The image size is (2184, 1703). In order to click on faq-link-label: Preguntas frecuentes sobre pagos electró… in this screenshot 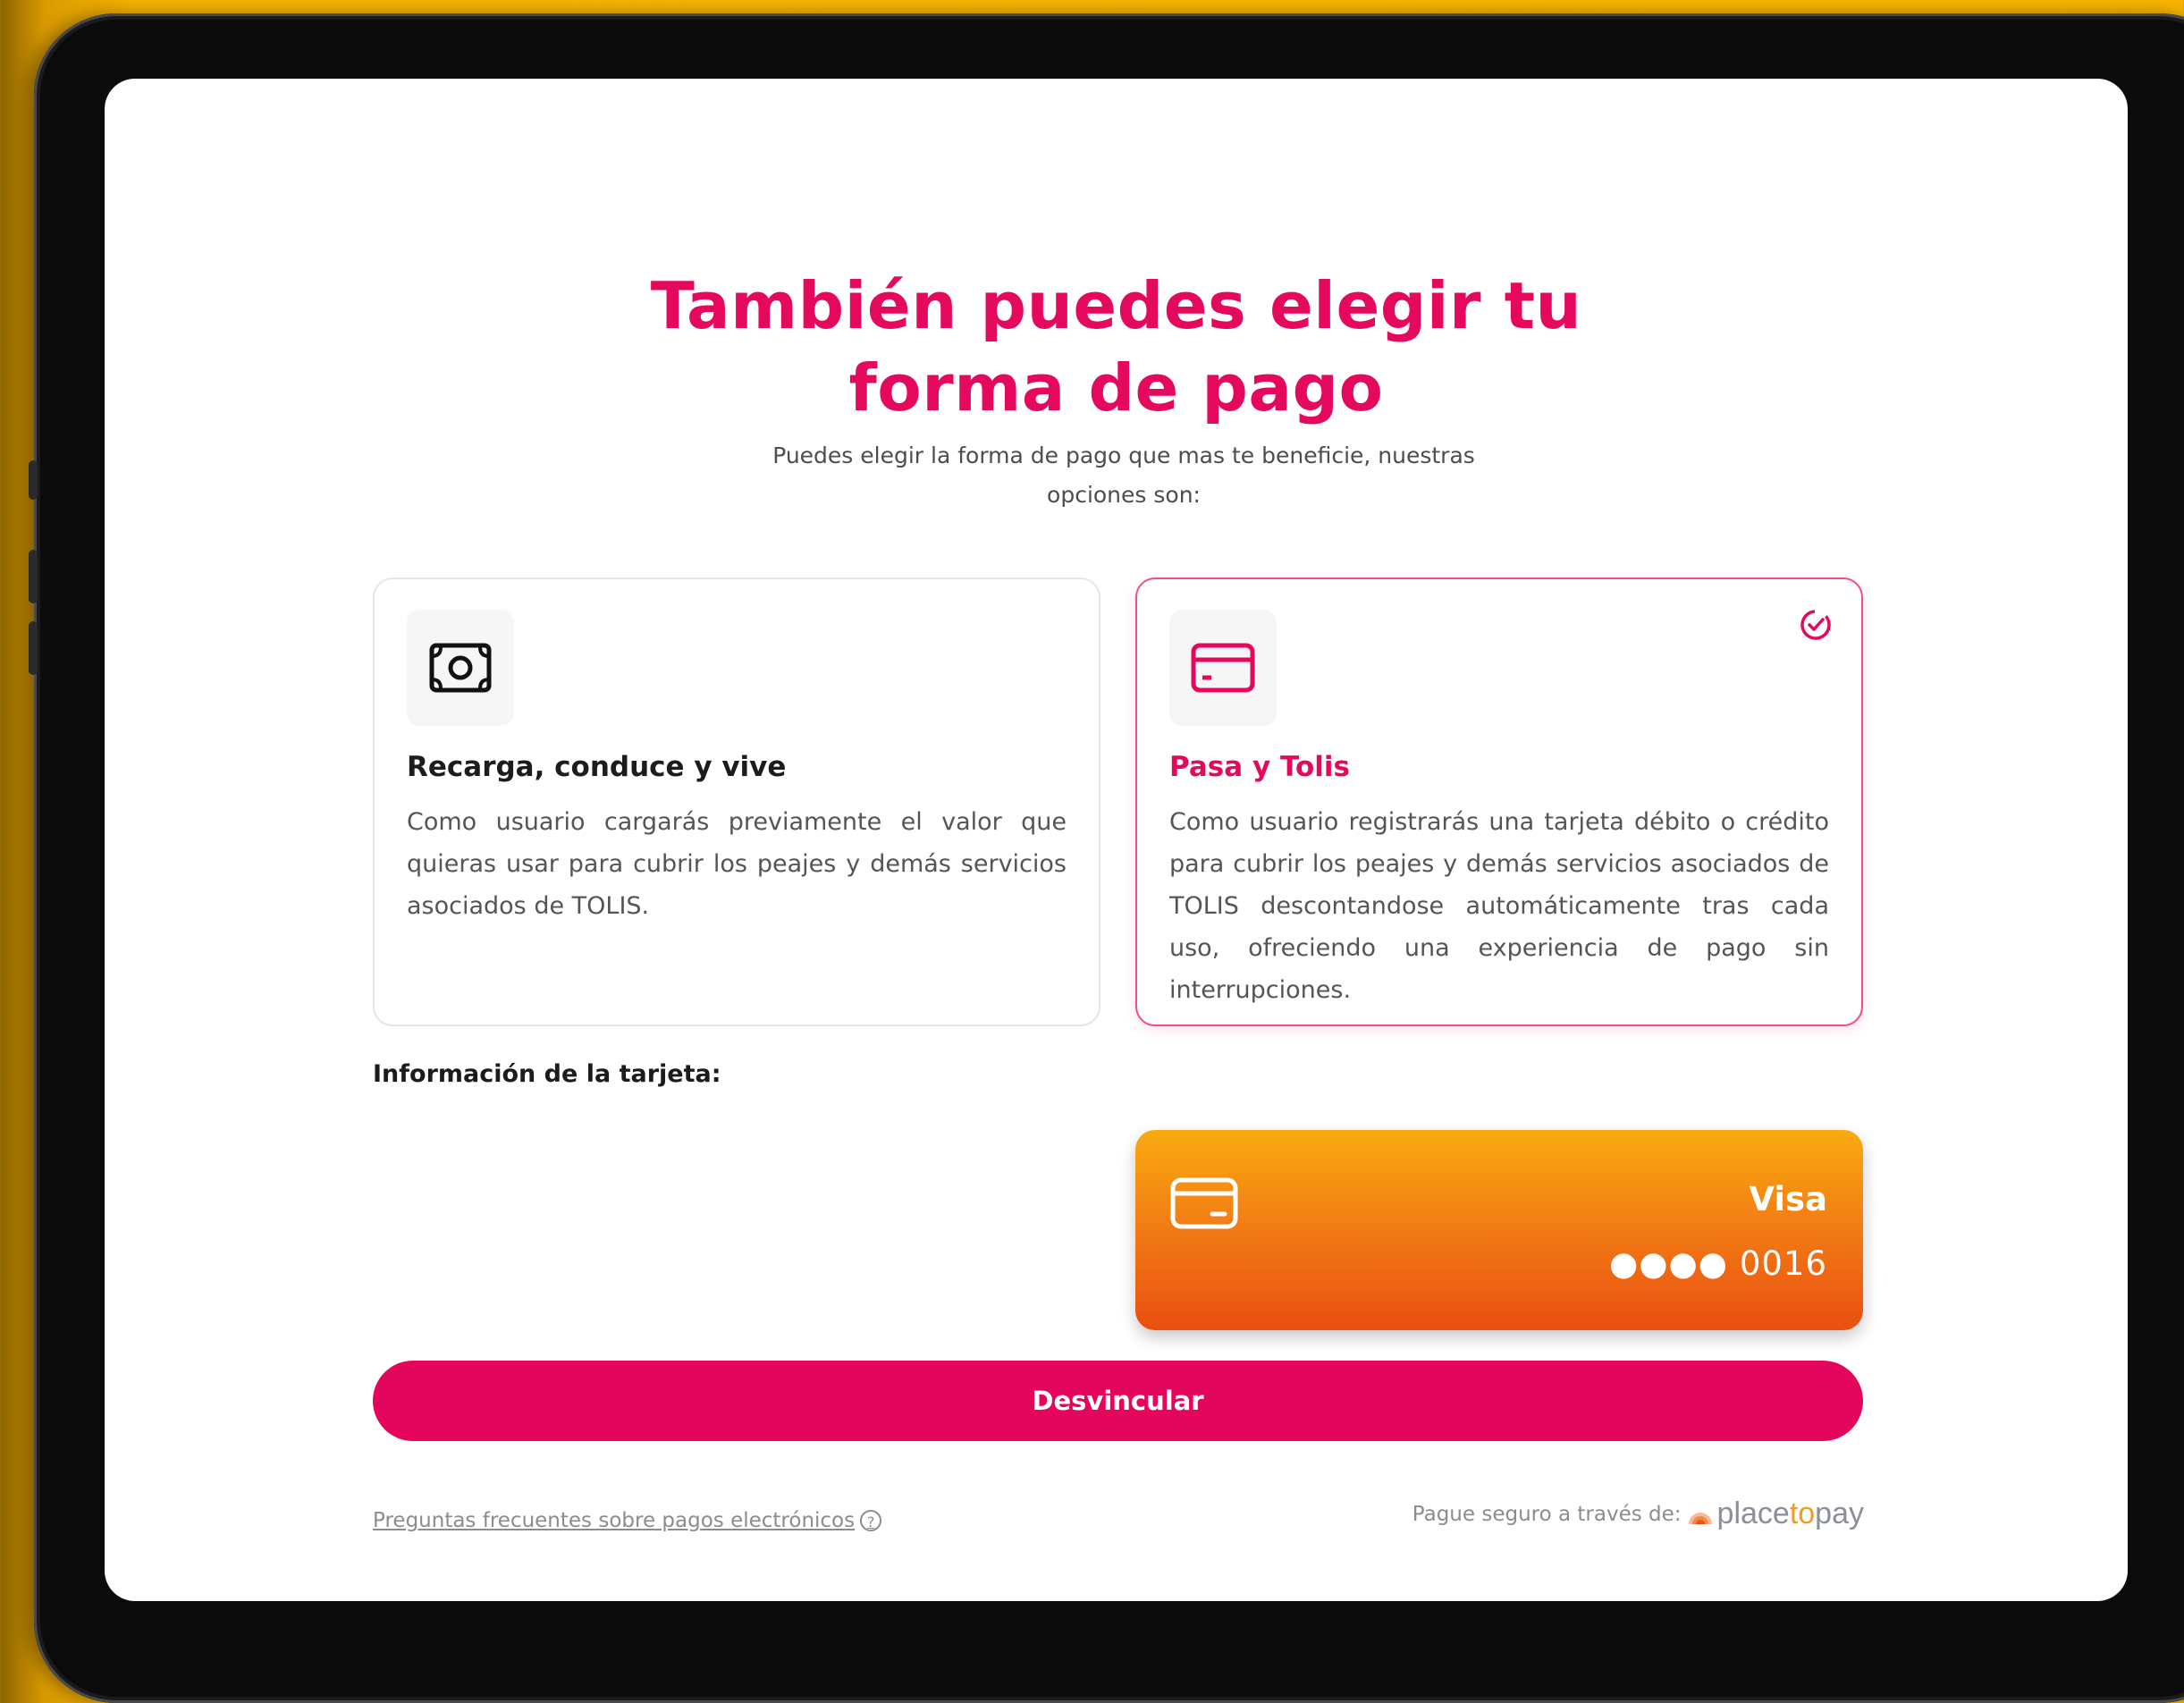, I will do `click(614, 1520)`.